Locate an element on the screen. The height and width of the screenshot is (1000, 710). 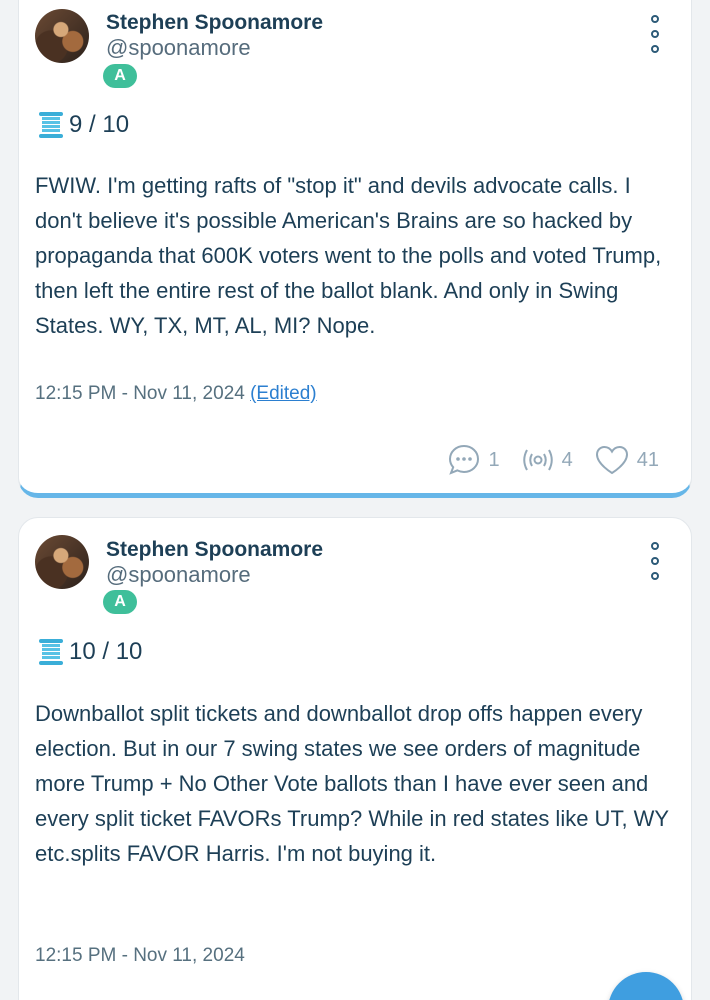
repost-button: 4 is located at coordinates (547, 460).